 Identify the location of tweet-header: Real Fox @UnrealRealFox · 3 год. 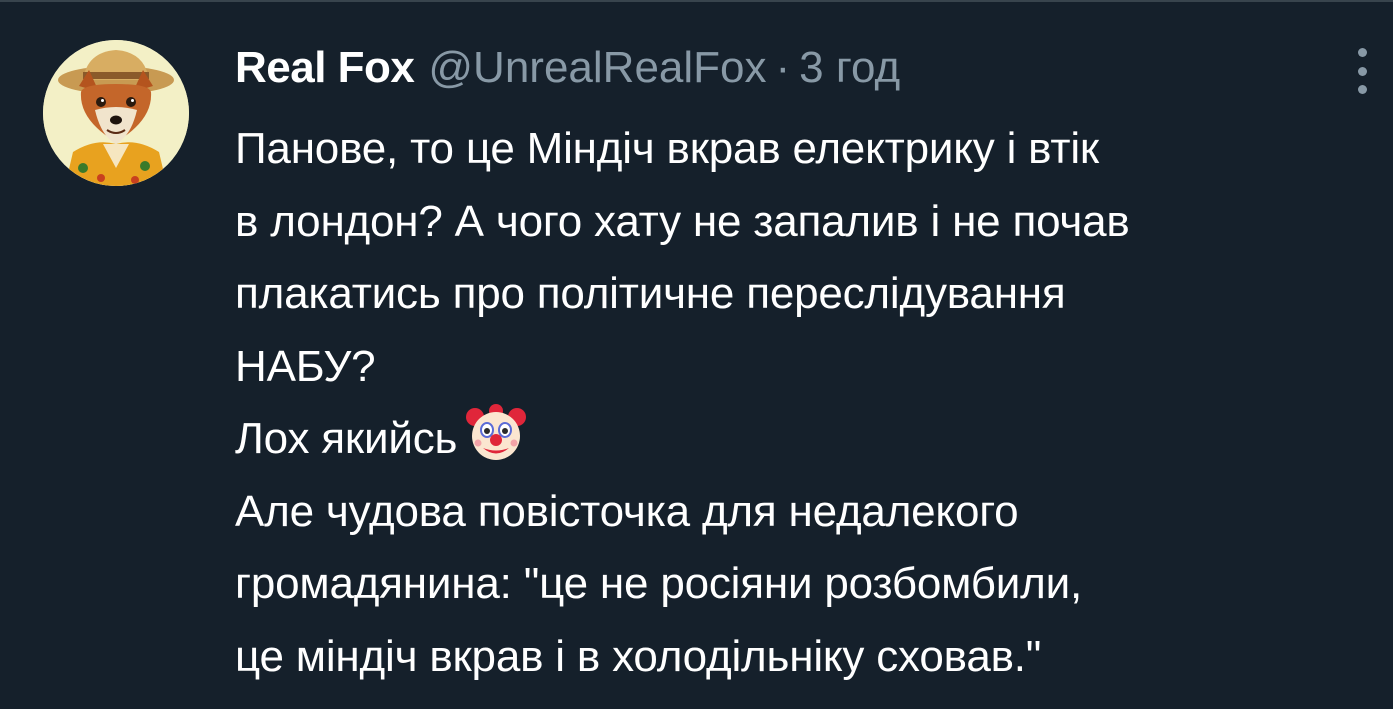
(567, 68).